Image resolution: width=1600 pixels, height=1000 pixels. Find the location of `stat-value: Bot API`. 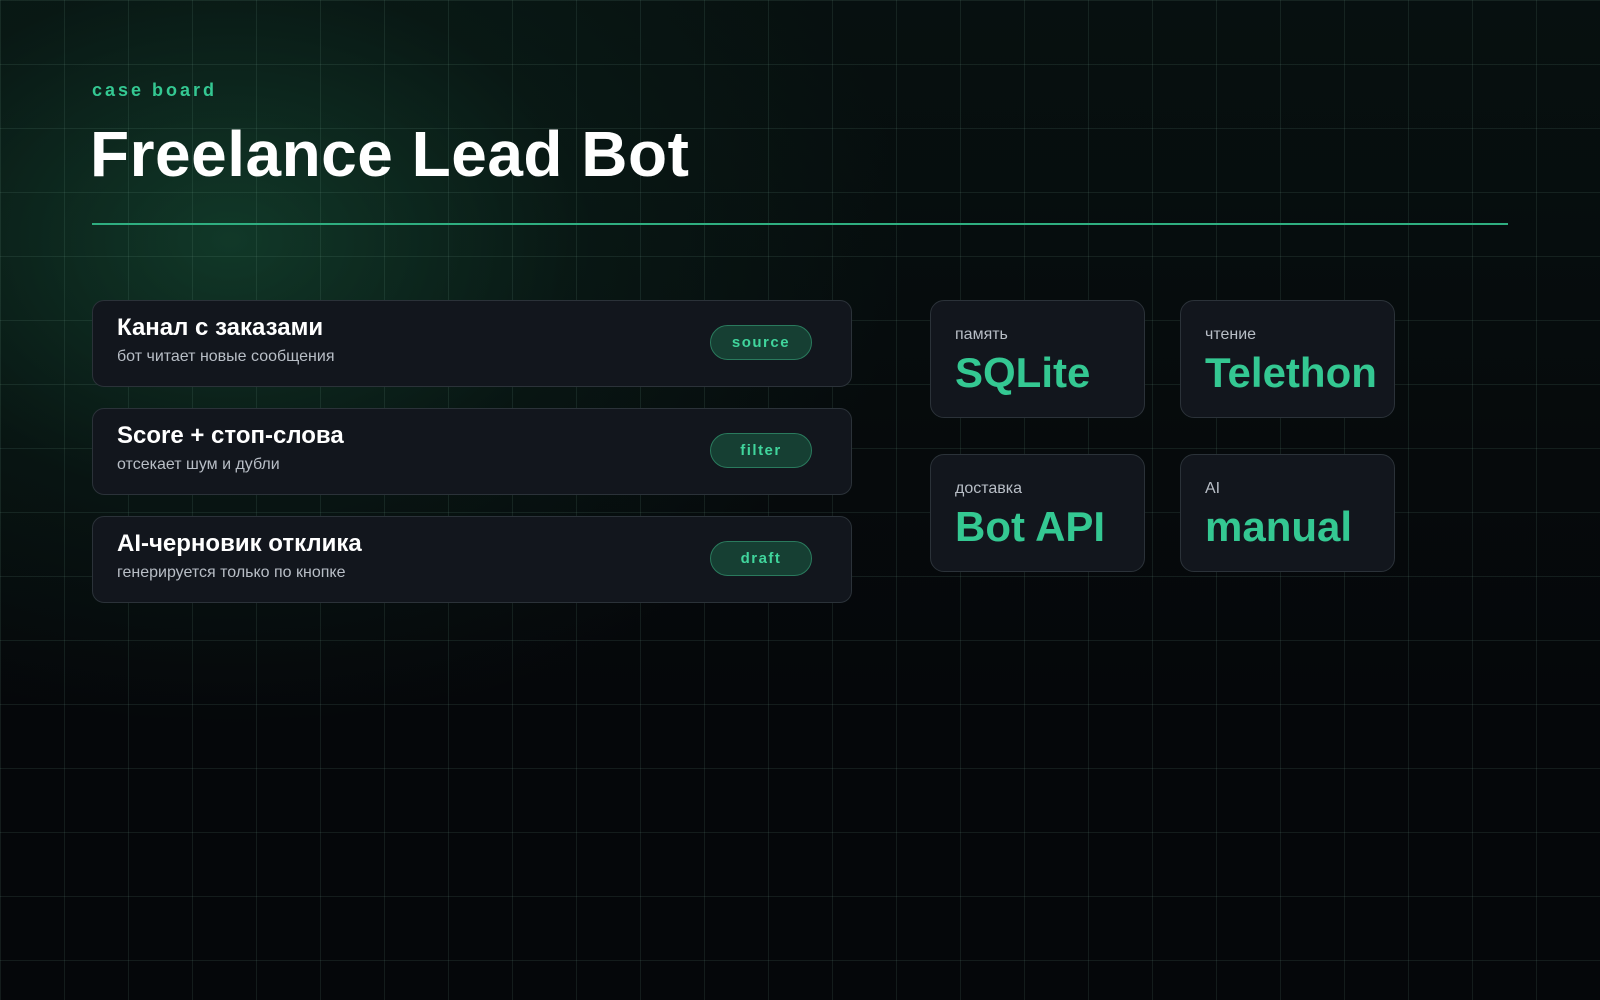

stat-value: Bot API is located at coordinates (1030, 526).